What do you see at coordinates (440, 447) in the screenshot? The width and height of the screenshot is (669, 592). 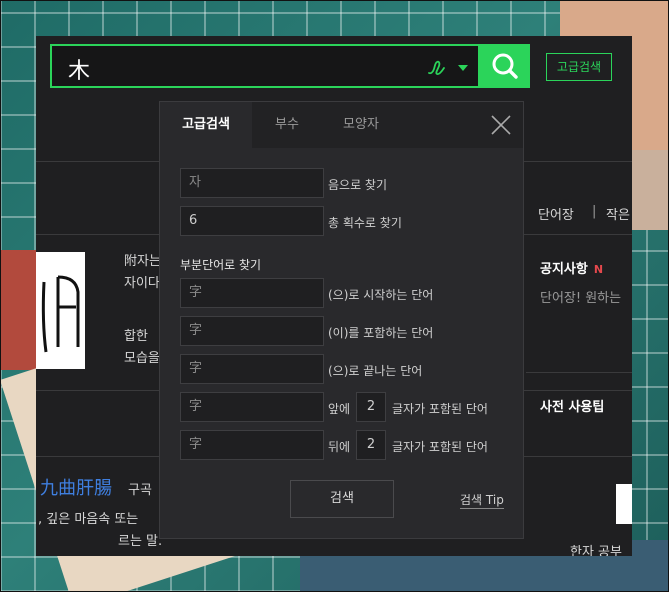 I see `back-suffix: 글자가 포함된 단어` at bounding box center [440, 447].